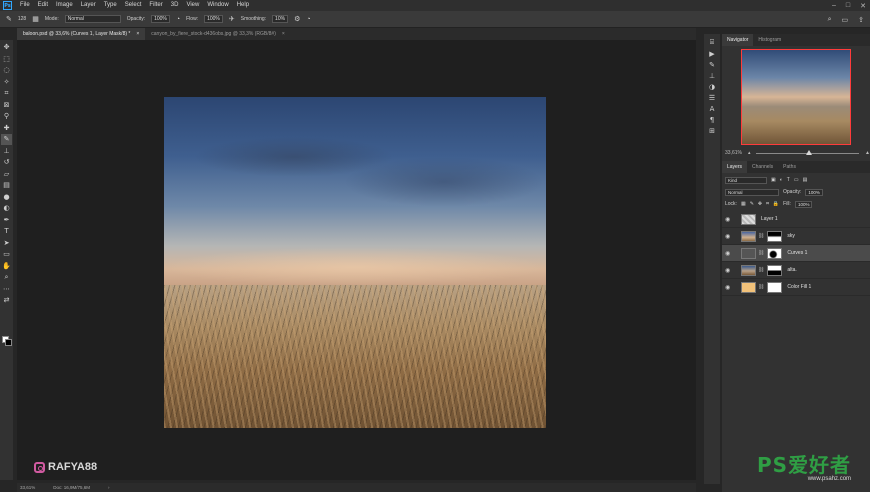 This screenshot has height=492, width=870. Describe the element at coordinates (749, 153) in the screenshot. I see `zoom-out-icon: ▴` at that location.